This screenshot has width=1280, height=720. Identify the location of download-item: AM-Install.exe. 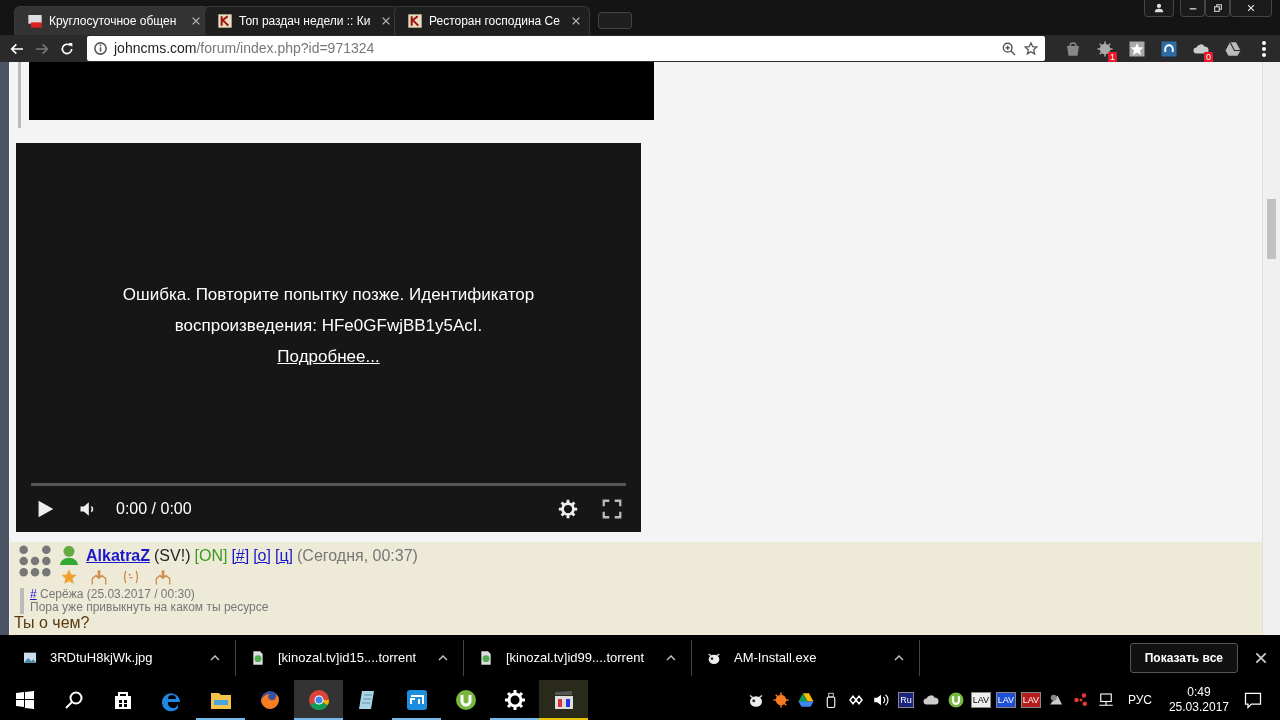
(806, 657).